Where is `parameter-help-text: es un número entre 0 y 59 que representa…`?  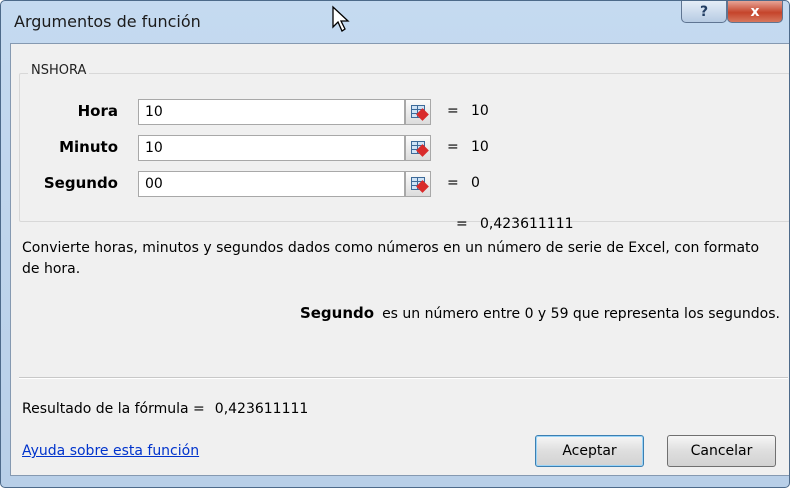
parameter-help-text: es un número entre 0 y 59 que representa… is located at coordinates (581, 314).